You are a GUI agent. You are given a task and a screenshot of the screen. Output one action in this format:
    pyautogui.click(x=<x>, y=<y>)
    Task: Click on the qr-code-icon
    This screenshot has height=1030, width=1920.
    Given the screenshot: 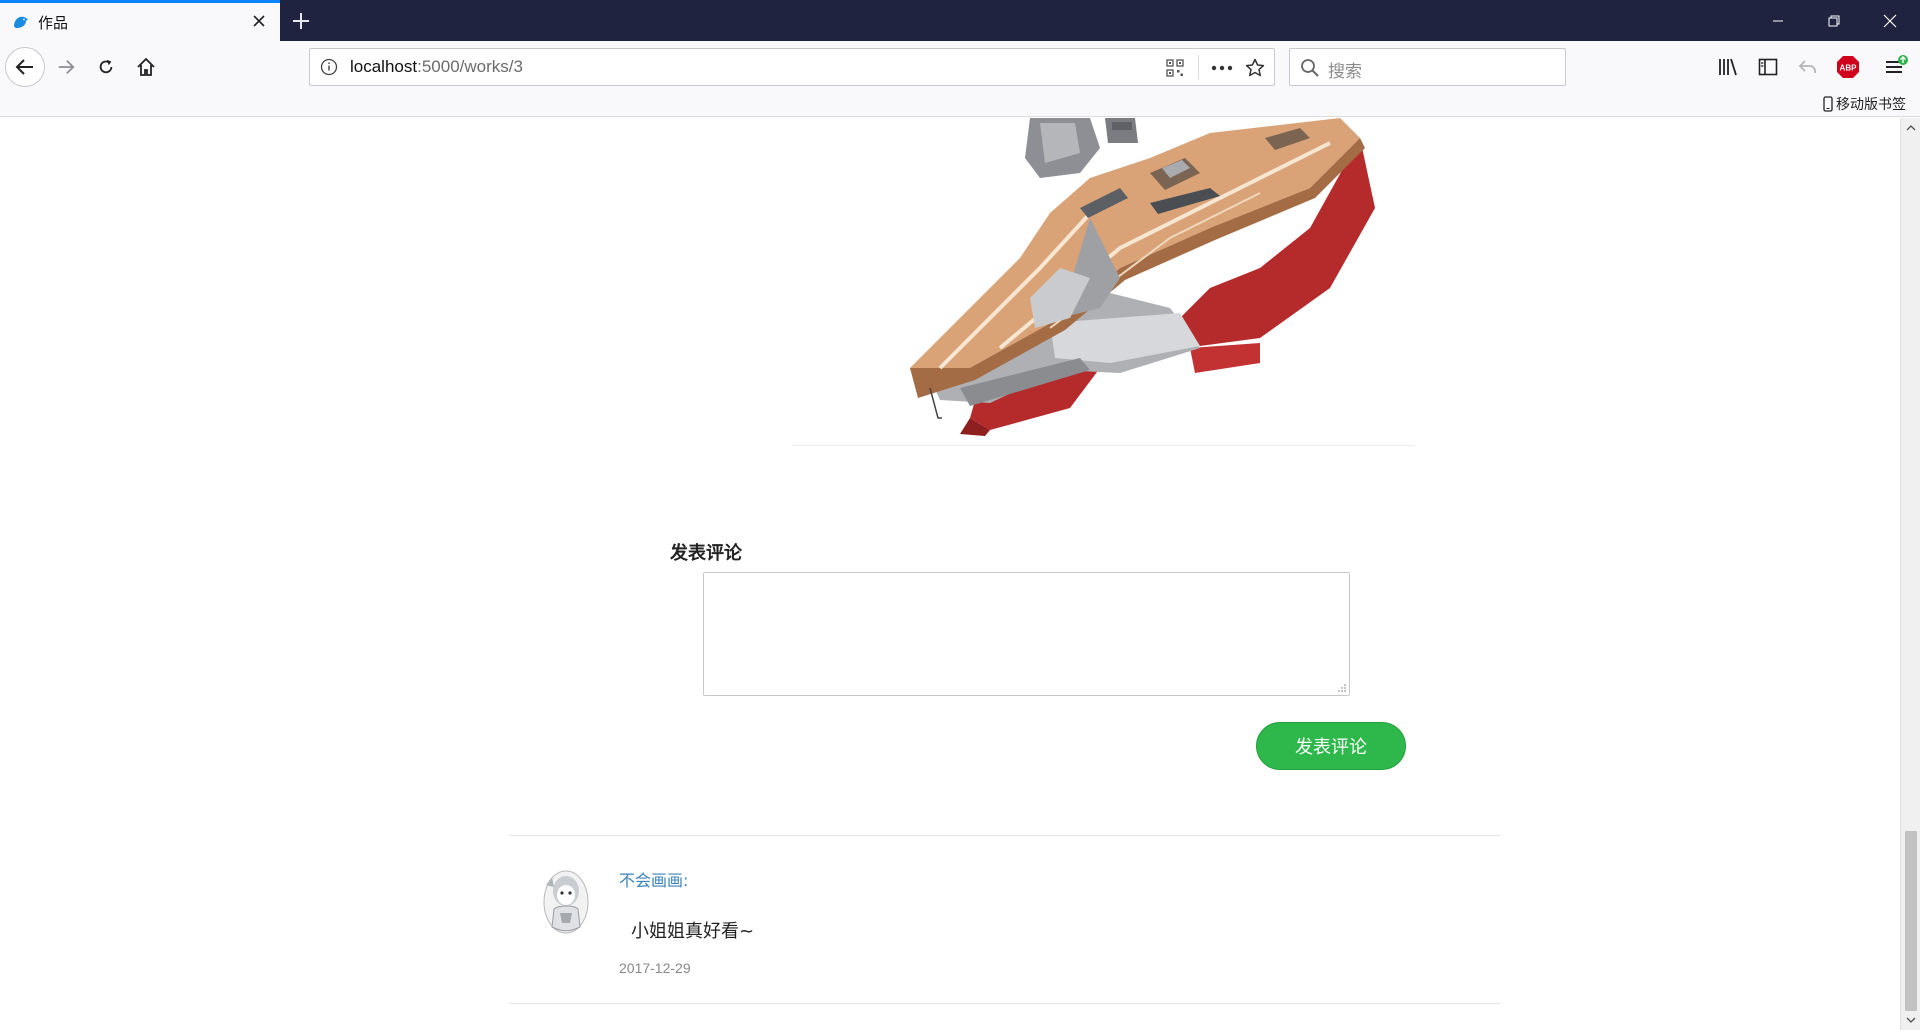 What is the action you would take?
    pyautogui.click(x=1175, y=68)
    